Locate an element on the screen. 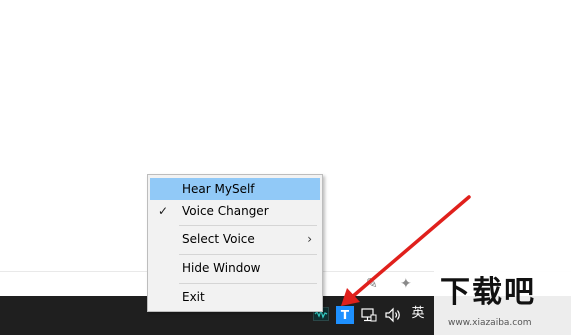  t-app-icon: T is located at coordinates (345, 315).